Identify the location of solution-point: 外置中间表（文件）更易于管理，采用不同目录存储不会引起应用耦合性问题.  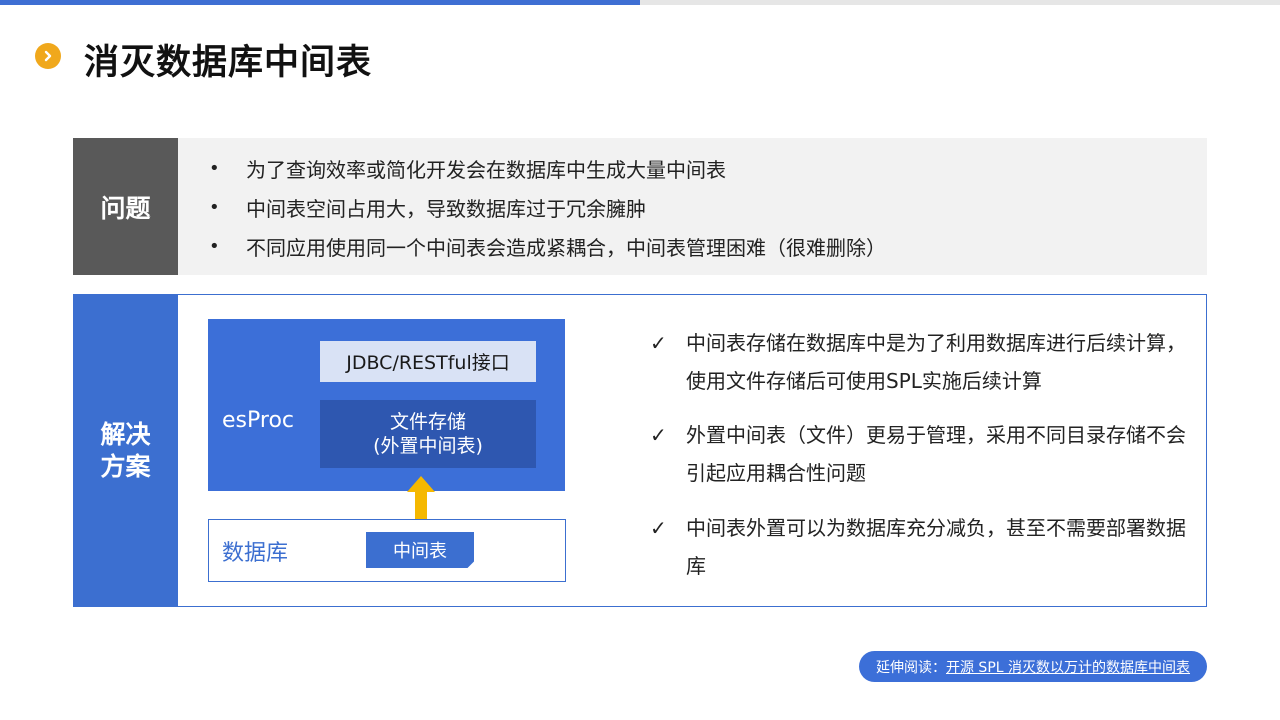
(936, 454).